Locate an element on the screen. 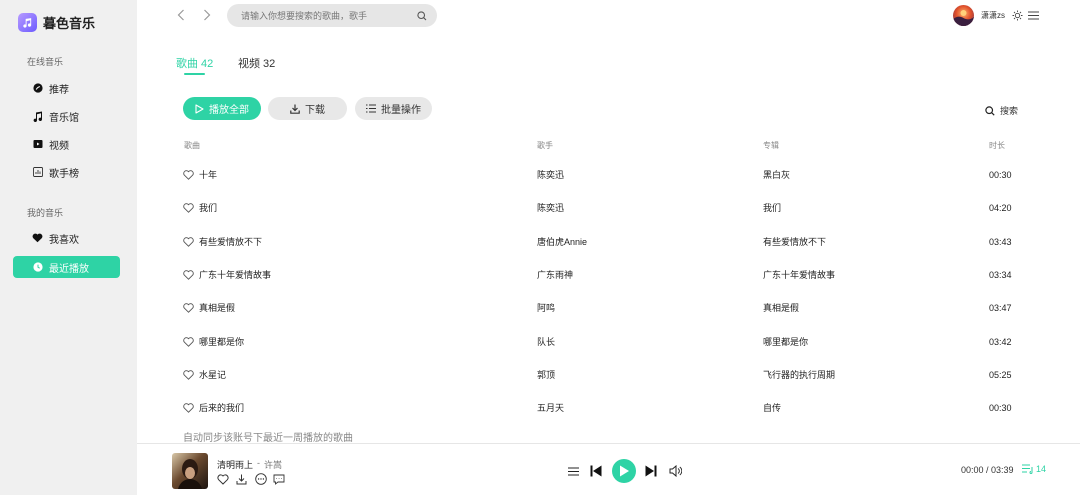 This screenshot has width=1080, height=495. duration-cell: 00:30 is located at coordinates (1000, 175).